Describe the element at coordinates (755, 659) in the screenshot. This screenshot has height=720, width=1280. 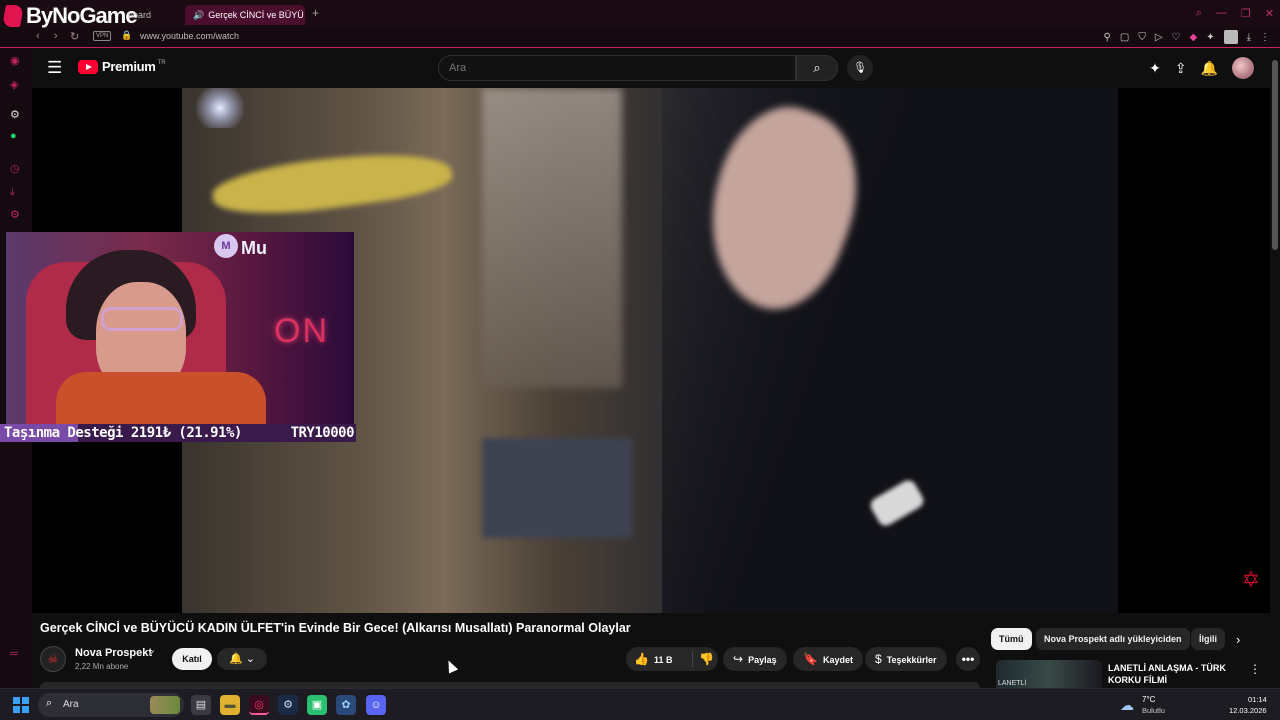
I see `share-button: ↪ Paylaş` at that location.